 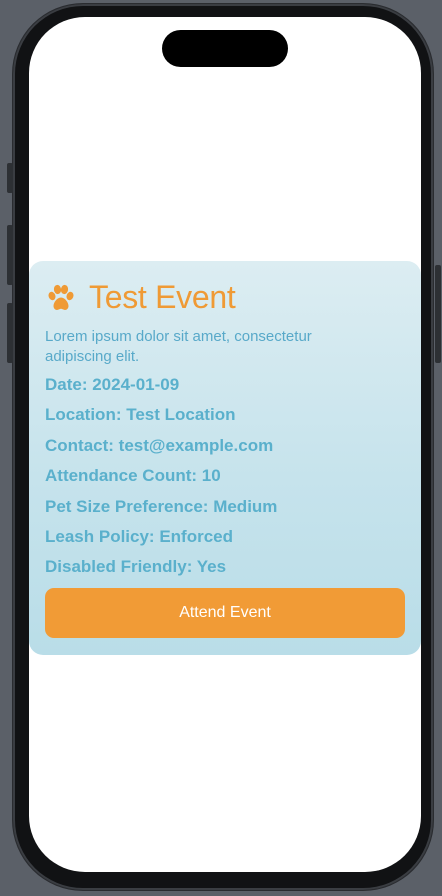 I want to click on event-title: Test Event, so click(x=162, y=297).